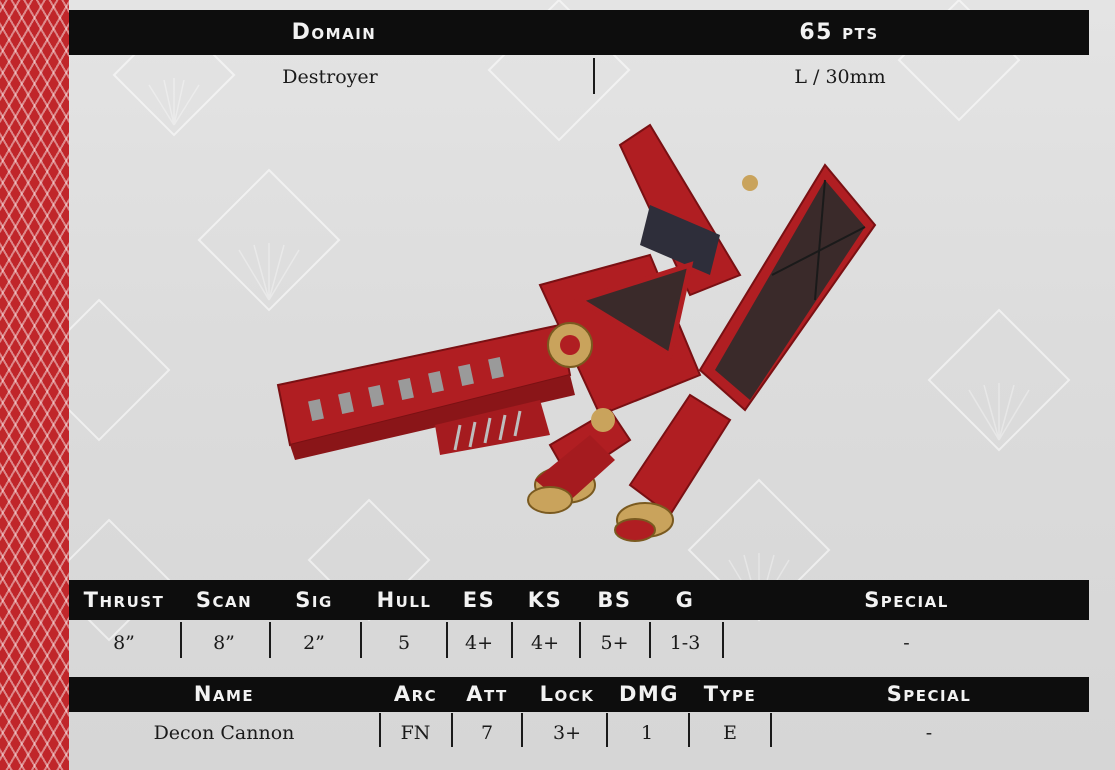 This screenshot has height=770, width=1115. Describe the element at coordinates (579, 600) in the screenshot. I see `stats-header-bar: Thrust Scan Sig Hull ES KS BS G Special` at that location.